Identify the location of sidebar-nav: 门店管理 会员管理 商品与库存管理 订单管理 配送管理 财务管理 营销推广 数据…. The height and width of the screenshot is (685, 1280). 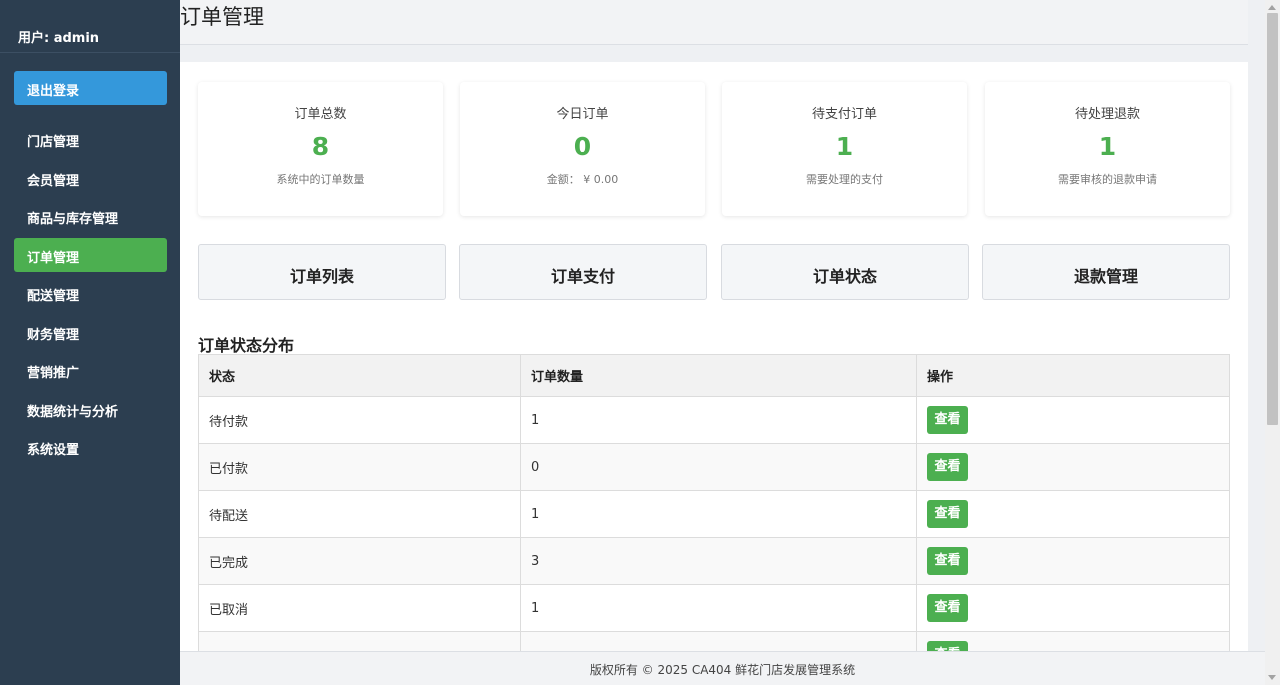
(90, 295).